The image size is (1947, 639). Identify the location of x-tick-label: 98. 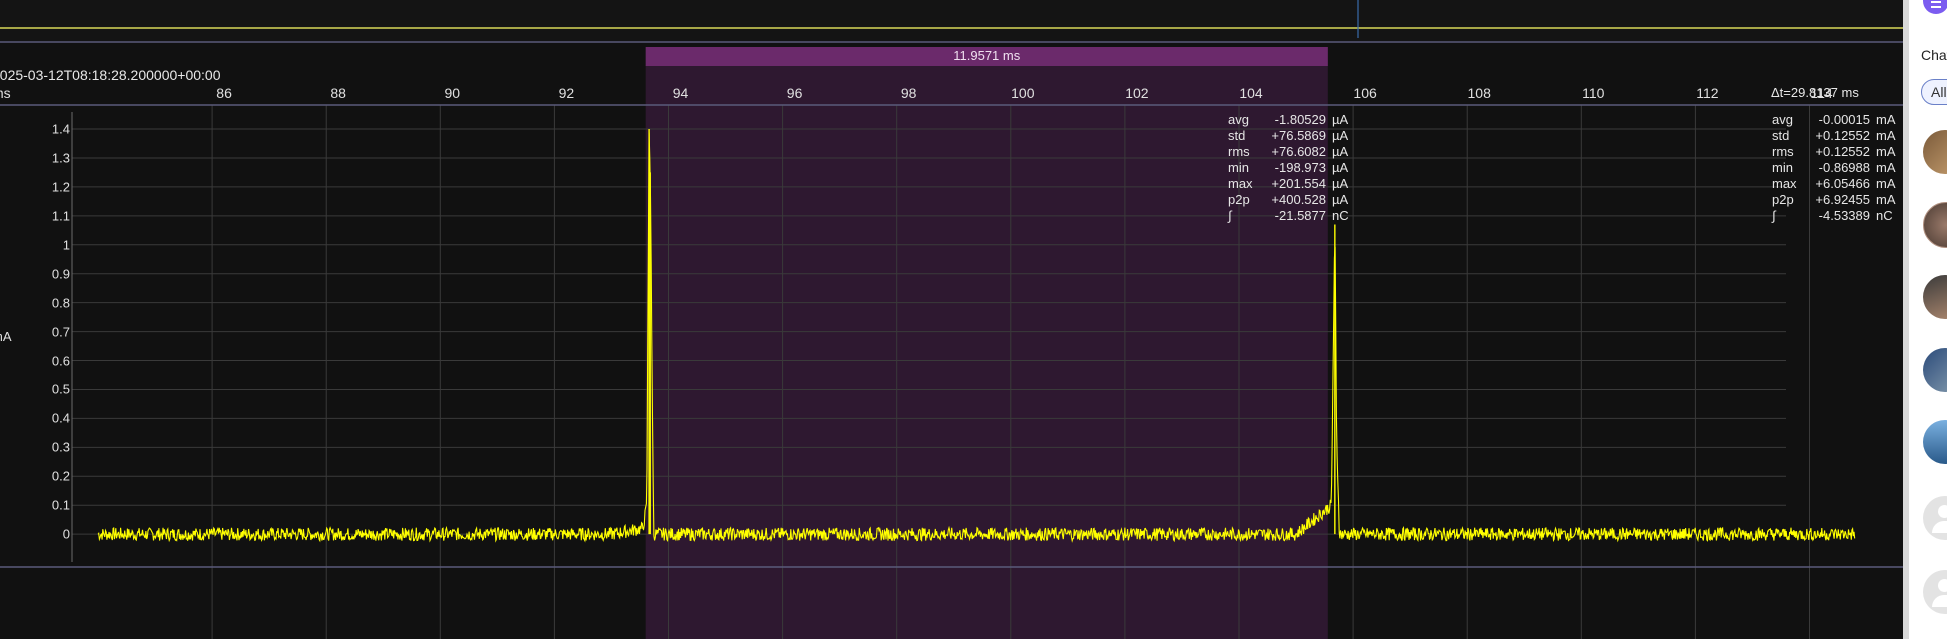
(908, 93).